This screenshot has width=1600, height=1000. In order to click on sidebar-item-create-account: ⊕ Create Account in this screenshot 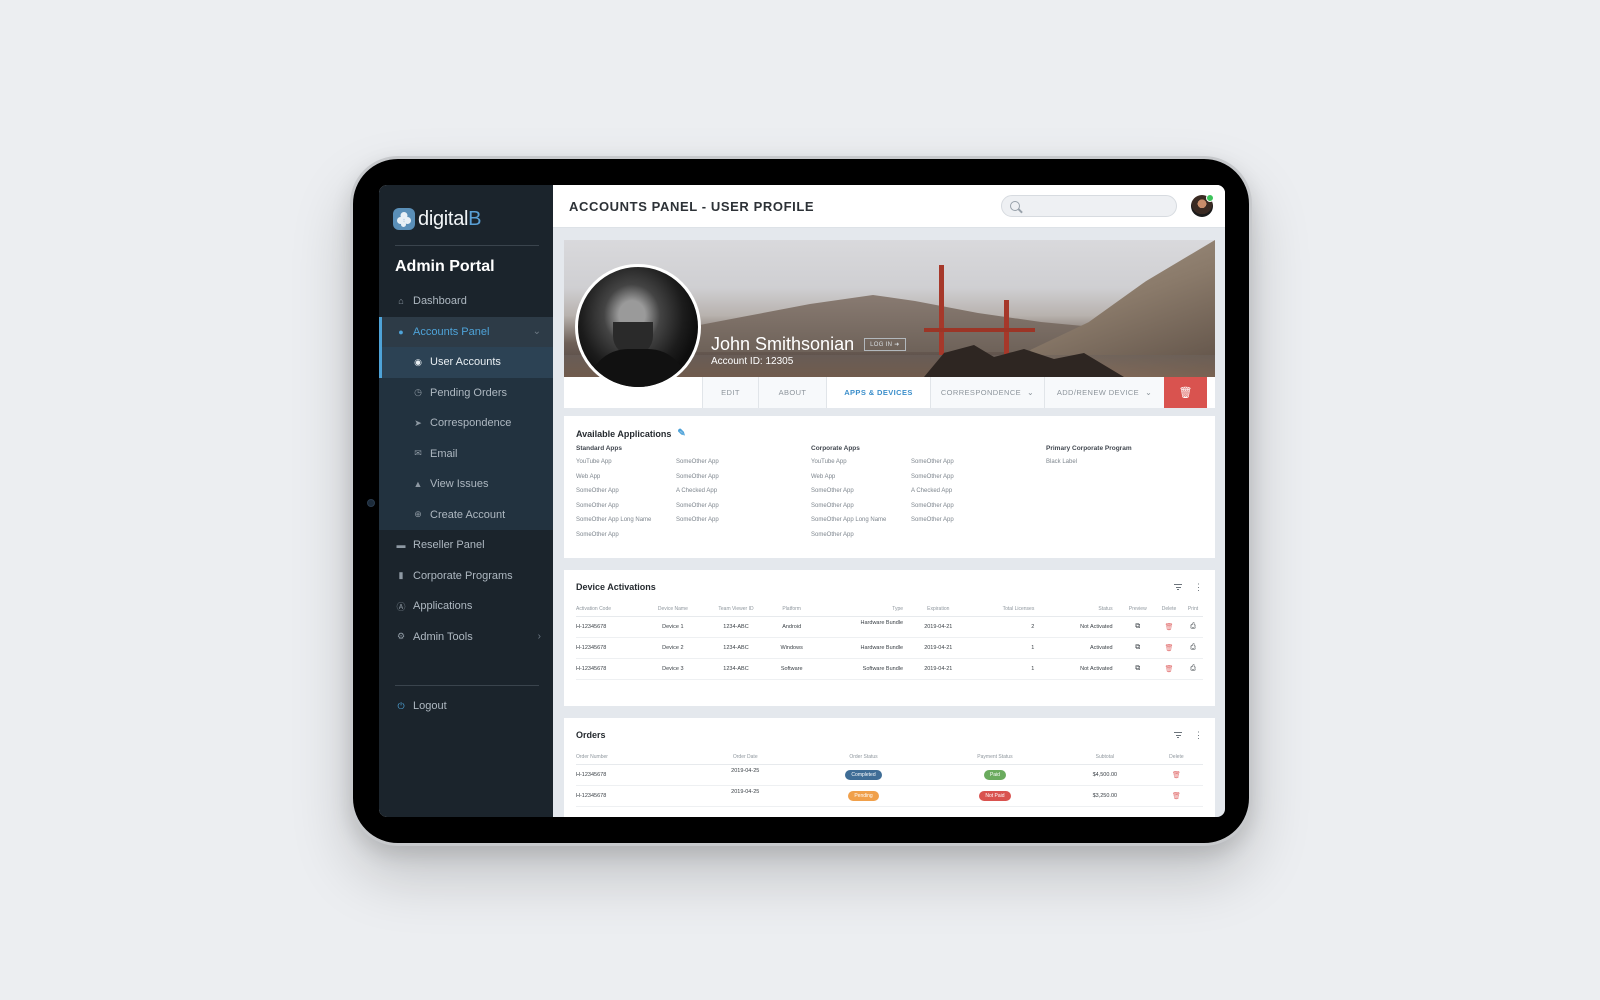, I will do `click(466, 515)`.